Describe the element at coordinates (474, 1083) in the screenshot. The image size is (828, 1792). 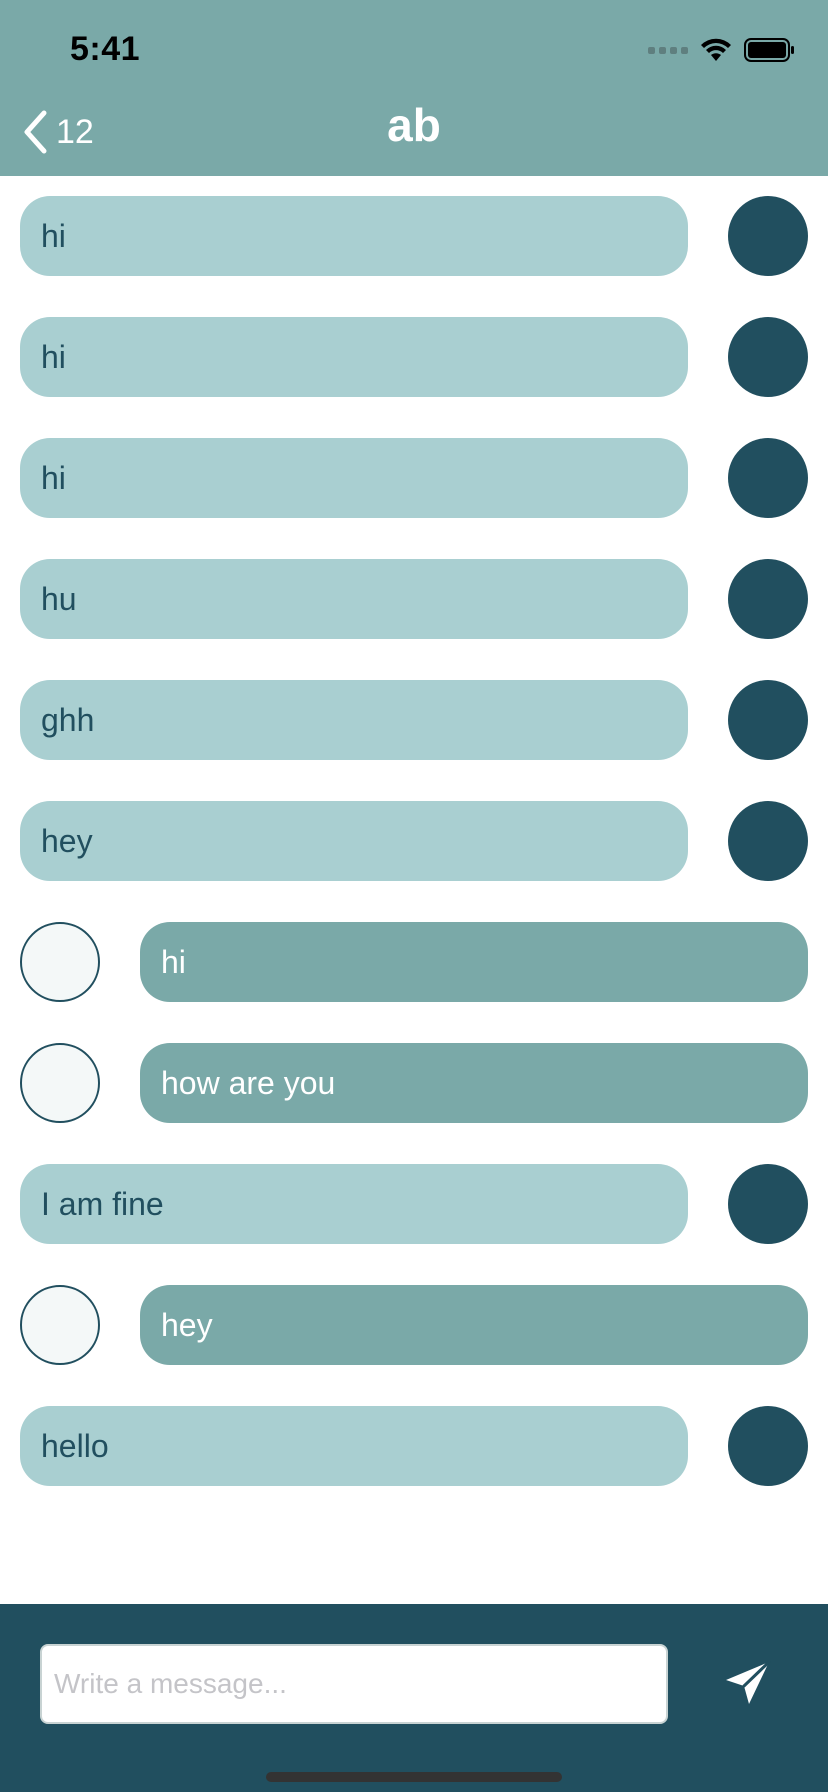
I see `outgoing-message-bubble: how are you` at that location.